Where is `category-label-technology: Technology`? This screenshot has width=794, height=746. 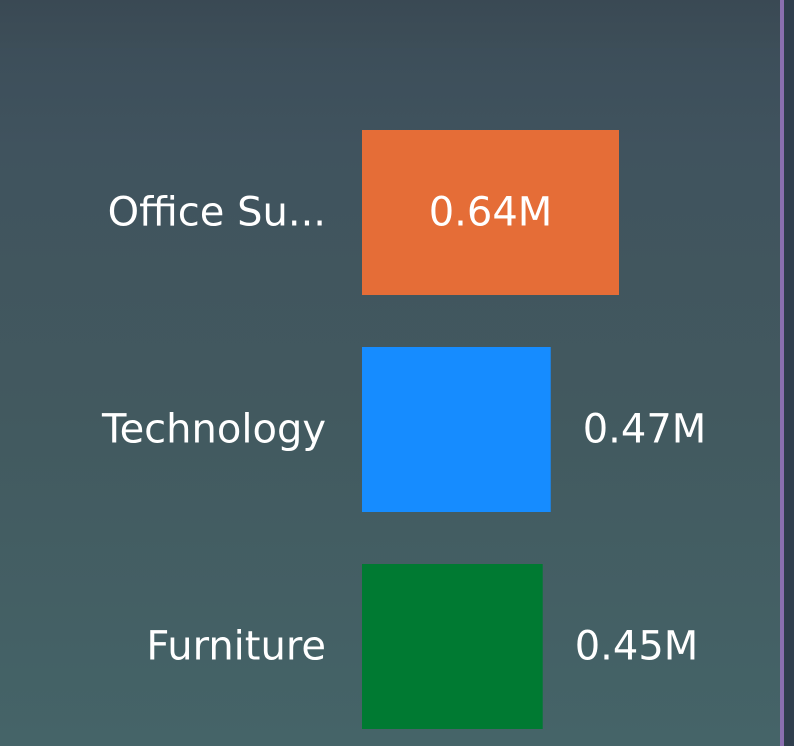 category-label-technology: Technology is located at coordinates (213, 430).